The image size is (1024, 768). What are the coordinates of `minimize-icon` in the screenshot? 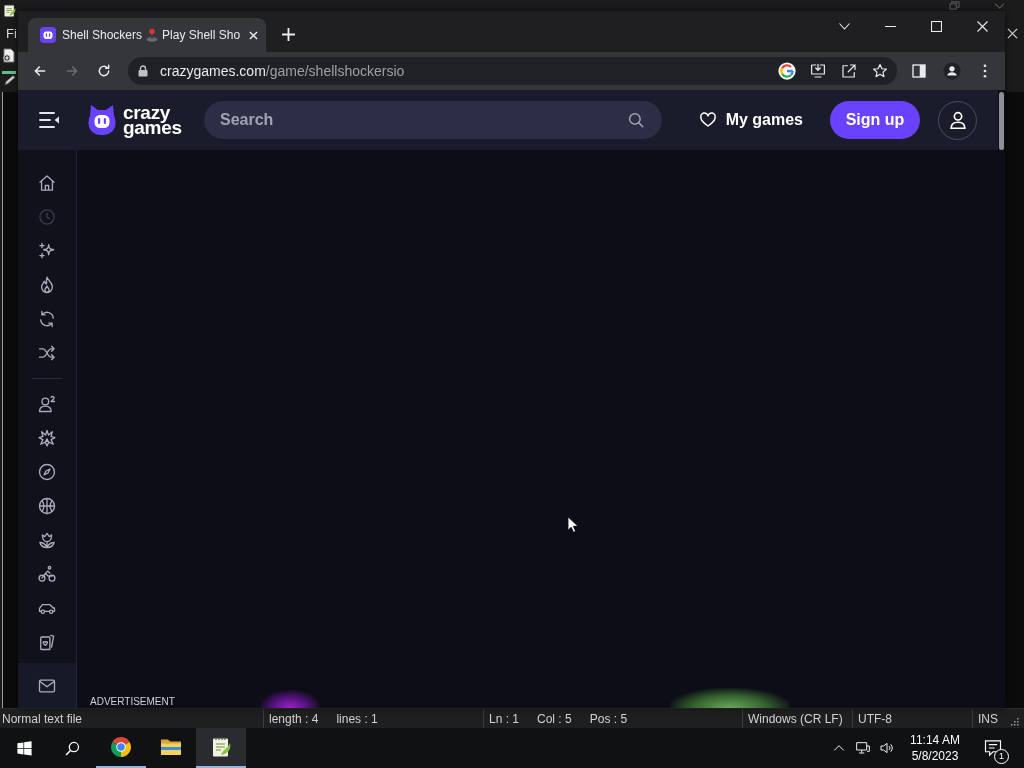 It's located at (890, 26).